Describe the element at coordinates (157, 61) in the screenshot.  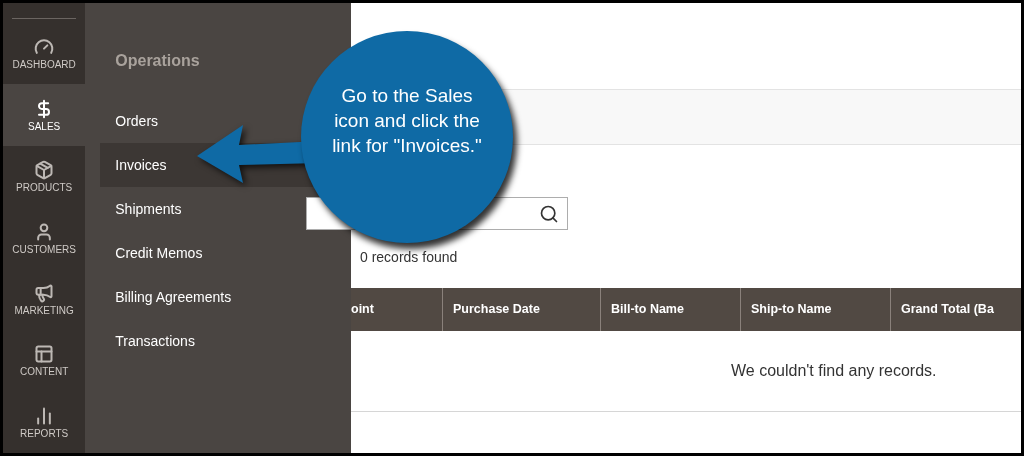
I see `menu-heading: Operations` at that location.